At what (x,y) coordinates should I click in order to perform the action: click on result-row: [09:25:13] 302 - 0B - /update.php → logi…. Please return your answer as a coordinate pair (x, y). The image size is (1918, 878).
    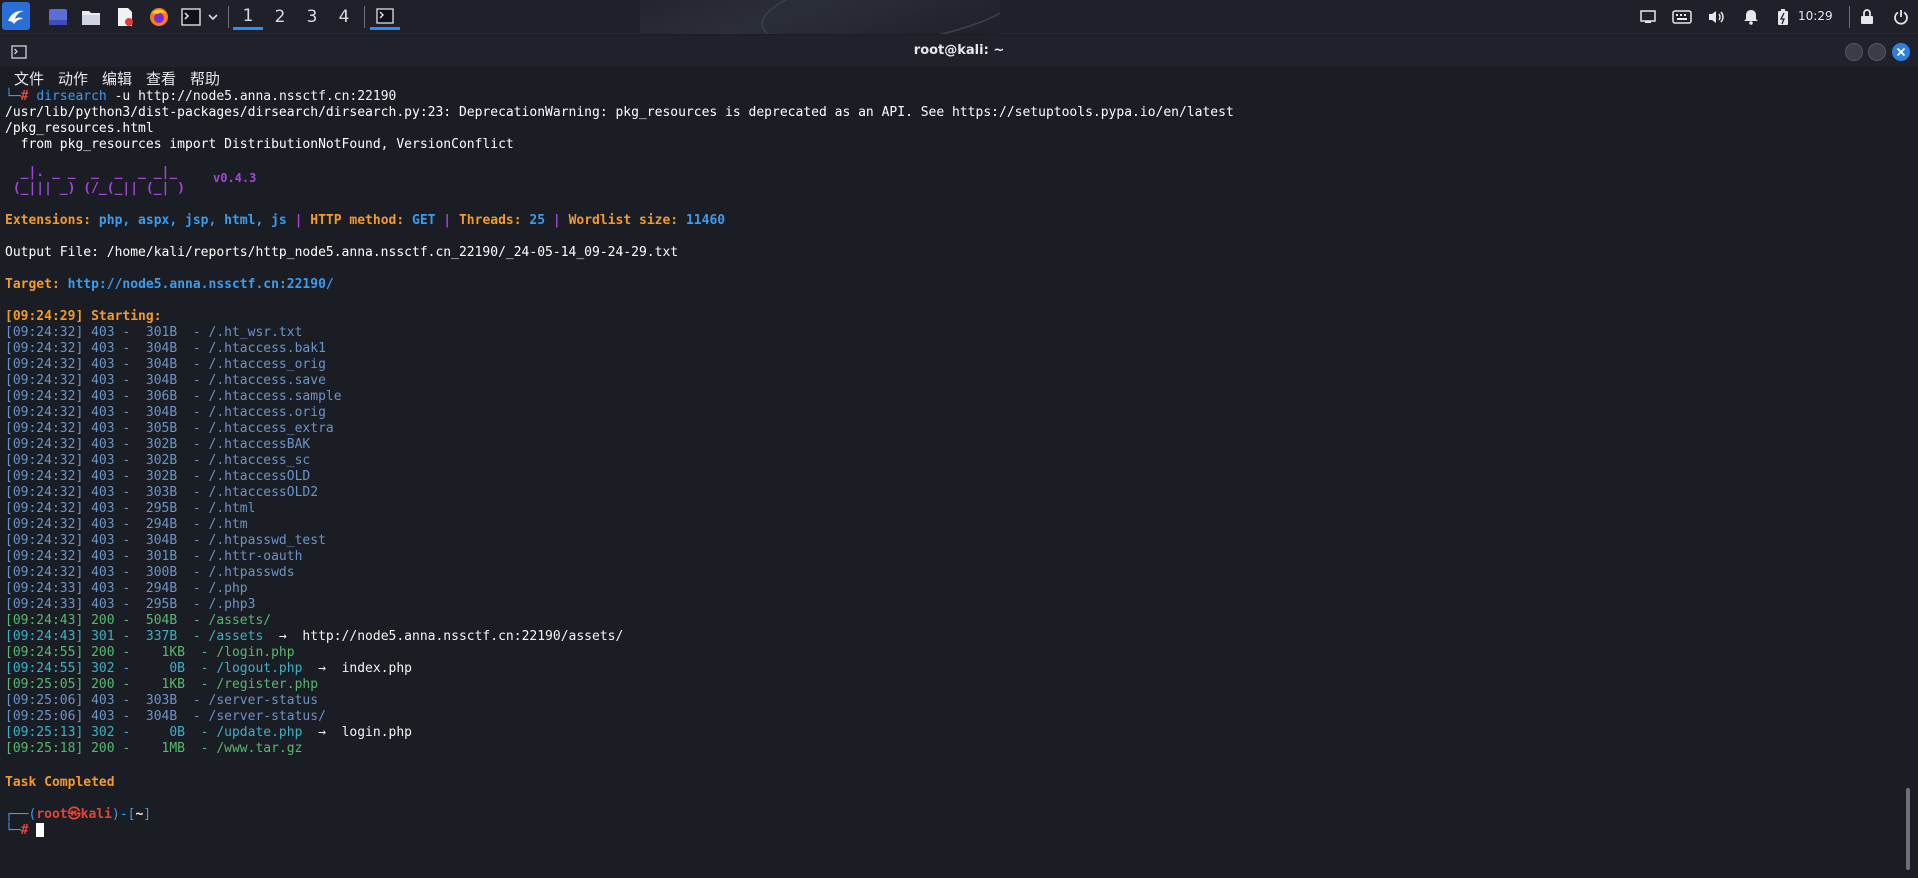
    Looking at the image, I should click on (208, 733).